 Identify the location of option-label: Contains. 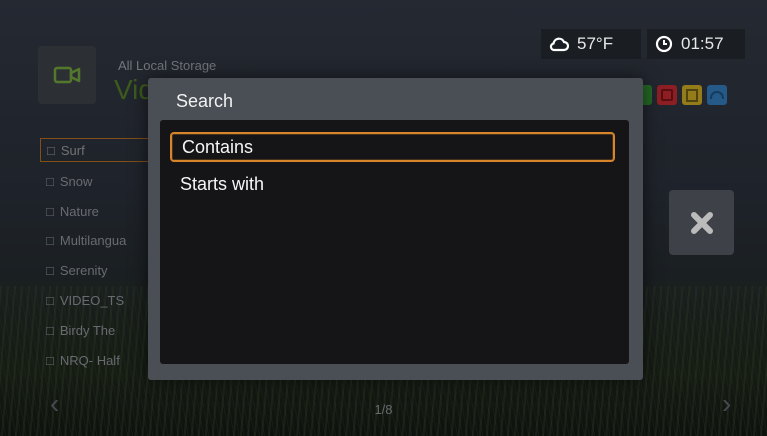
(218, 146).